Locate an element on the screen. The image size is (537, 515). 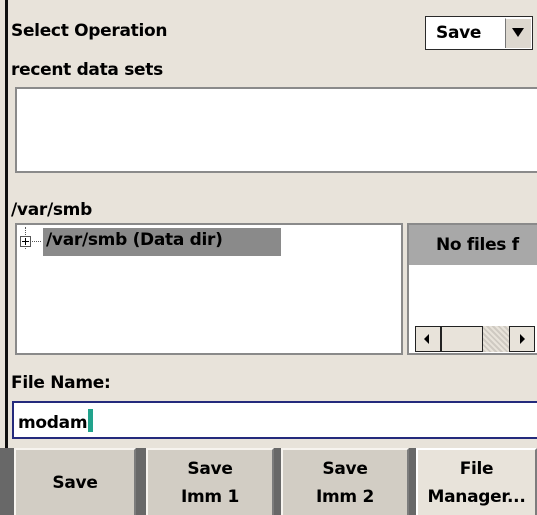
operation-dropdown: Save is located at coordinates (479, 33).